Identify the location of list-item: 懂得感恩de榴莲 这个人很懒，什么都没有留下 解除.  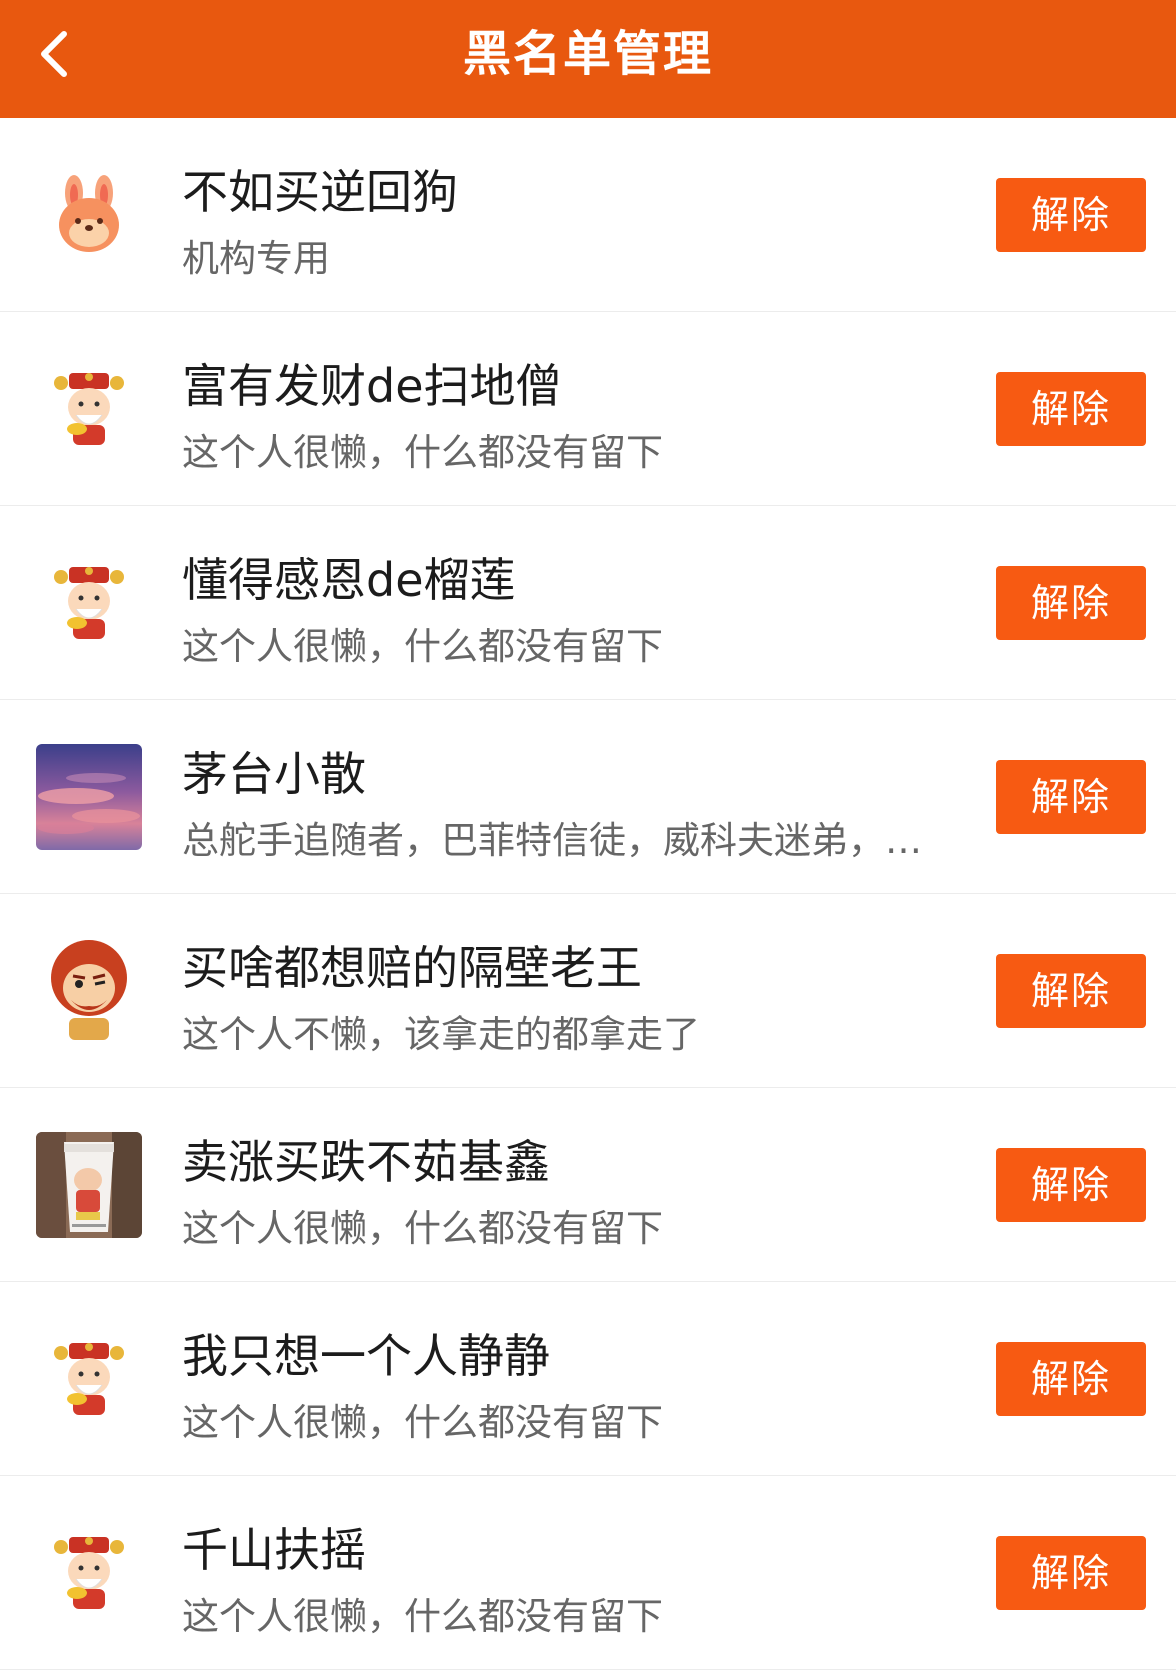
(588, 603).